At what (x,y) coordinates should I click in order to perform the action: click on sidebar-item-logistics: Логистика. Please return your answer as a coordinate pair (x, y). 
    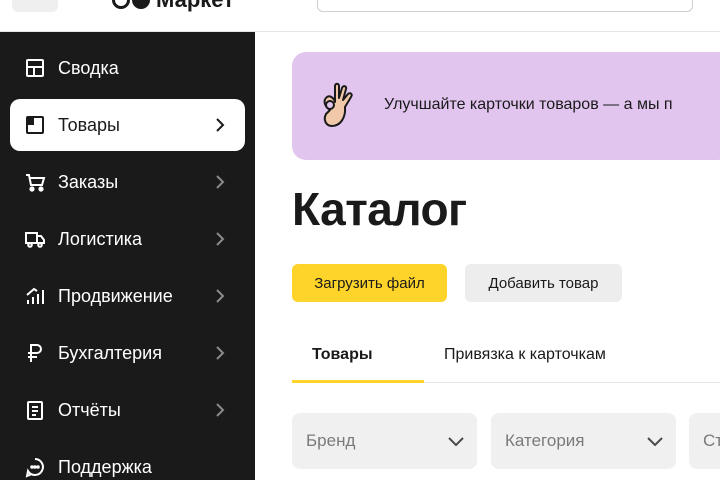
    Looking at the image, I should click on (127, 239).